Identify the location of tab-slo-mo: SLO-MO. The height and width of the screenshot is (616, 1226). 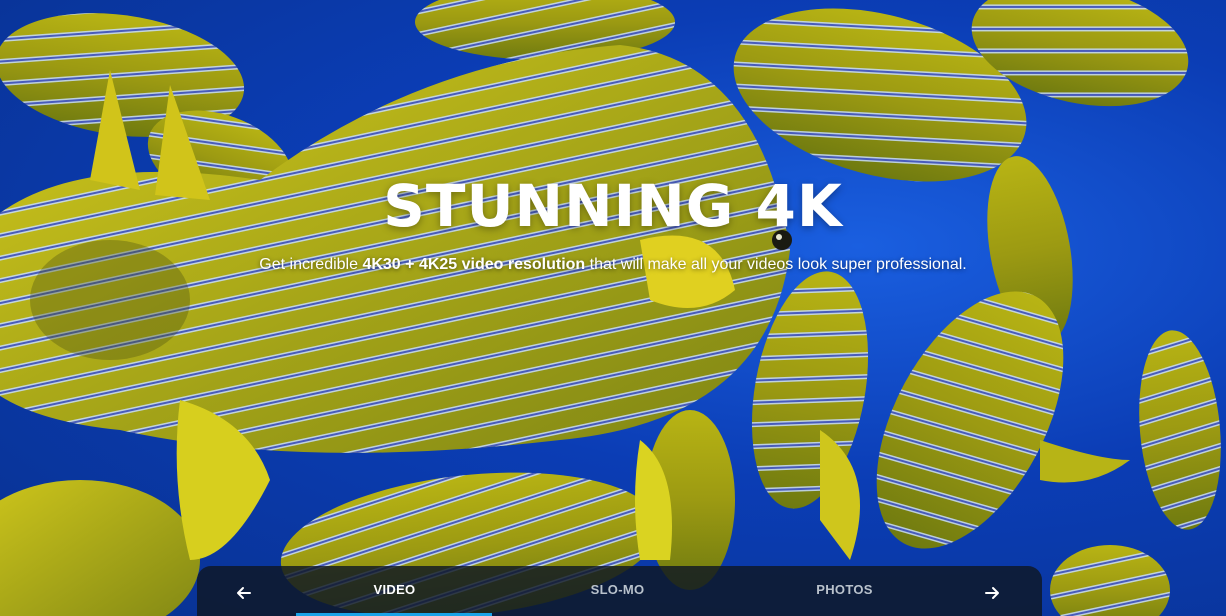
(617, 593).